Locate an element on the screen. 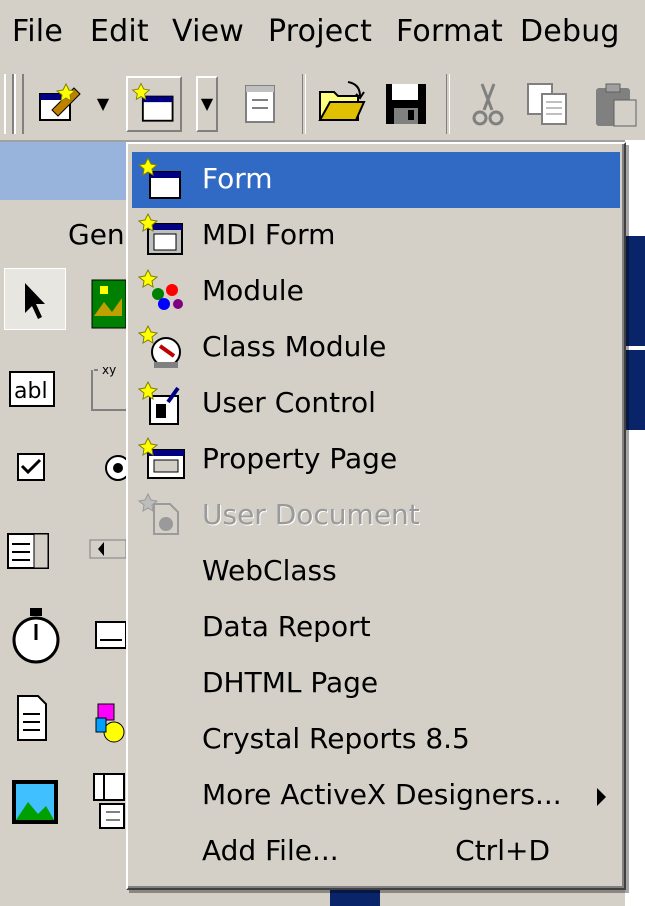  menu-item-label: User Control is located at coordinates (289, 402).